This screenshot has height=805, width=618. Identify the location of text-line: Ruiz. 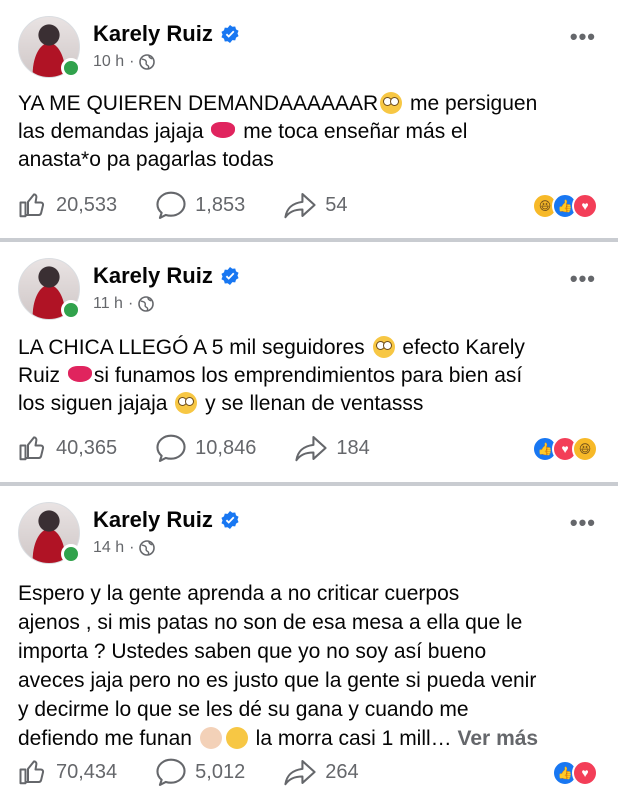
(42, 375).